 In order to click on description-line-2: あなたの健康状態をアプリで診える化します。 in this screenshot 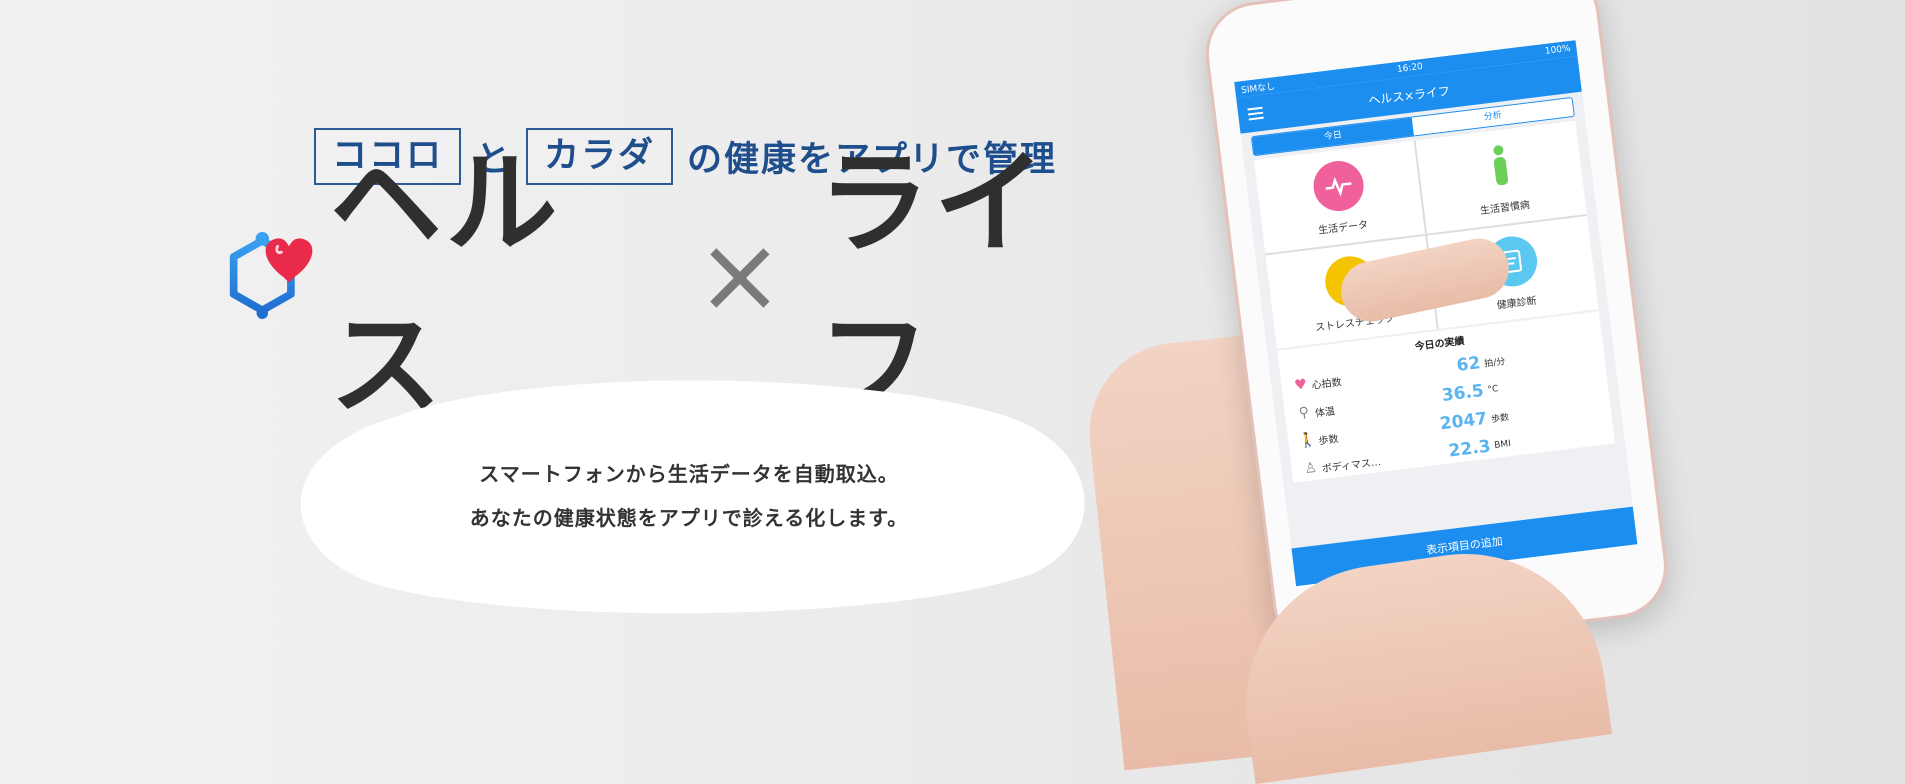, I will do `click(689, 518)`.